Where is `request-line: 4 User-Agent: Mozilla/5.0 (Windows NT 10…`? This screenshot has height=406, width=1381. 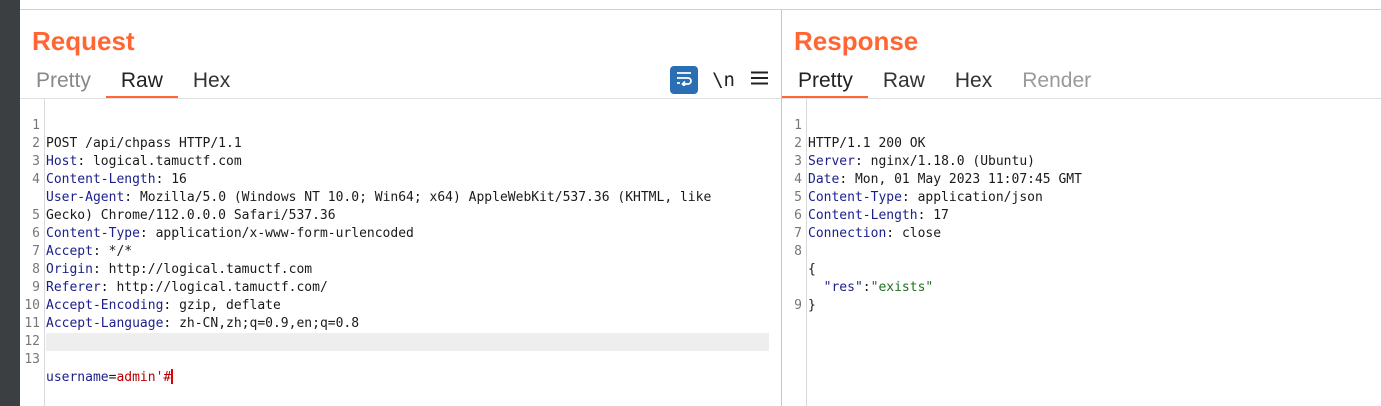 request-line: 4 User-Agent: Mozilla/5.0 (Windows NT 10… is located at coordinates (372, 197).